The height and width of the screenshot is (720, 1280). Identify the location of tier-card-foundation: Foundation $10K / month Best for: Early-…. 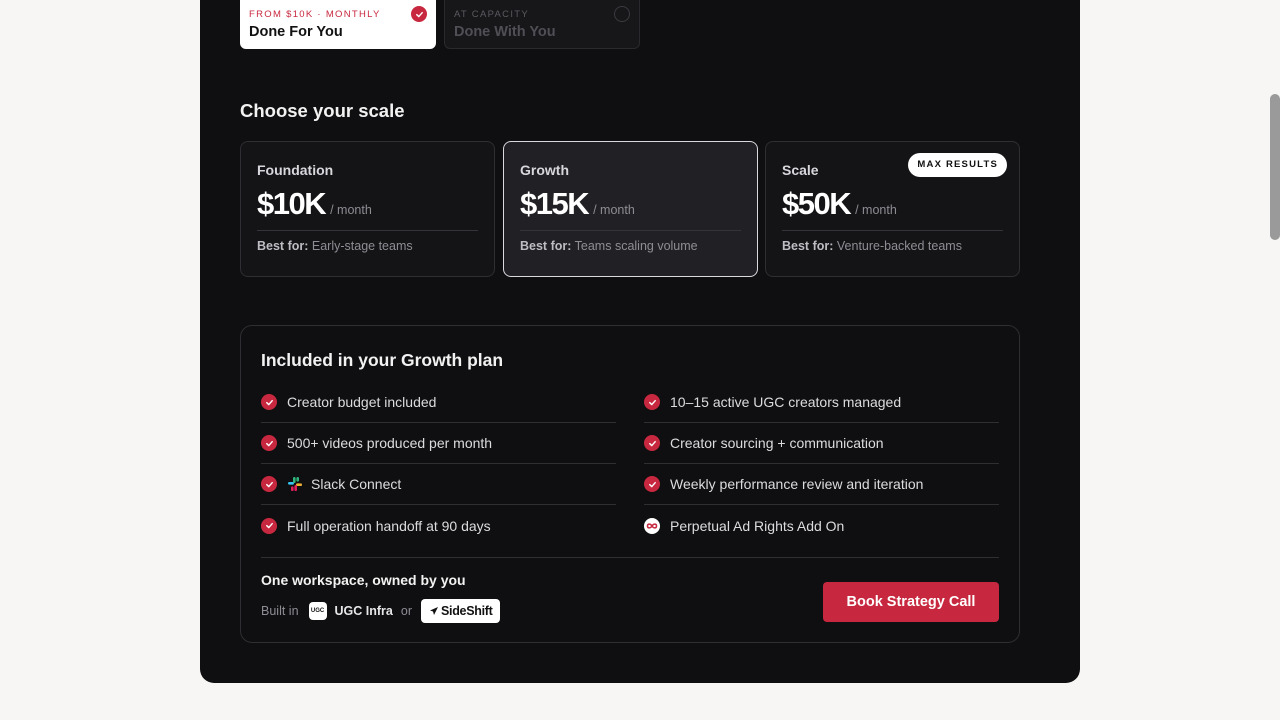
(367, 209).